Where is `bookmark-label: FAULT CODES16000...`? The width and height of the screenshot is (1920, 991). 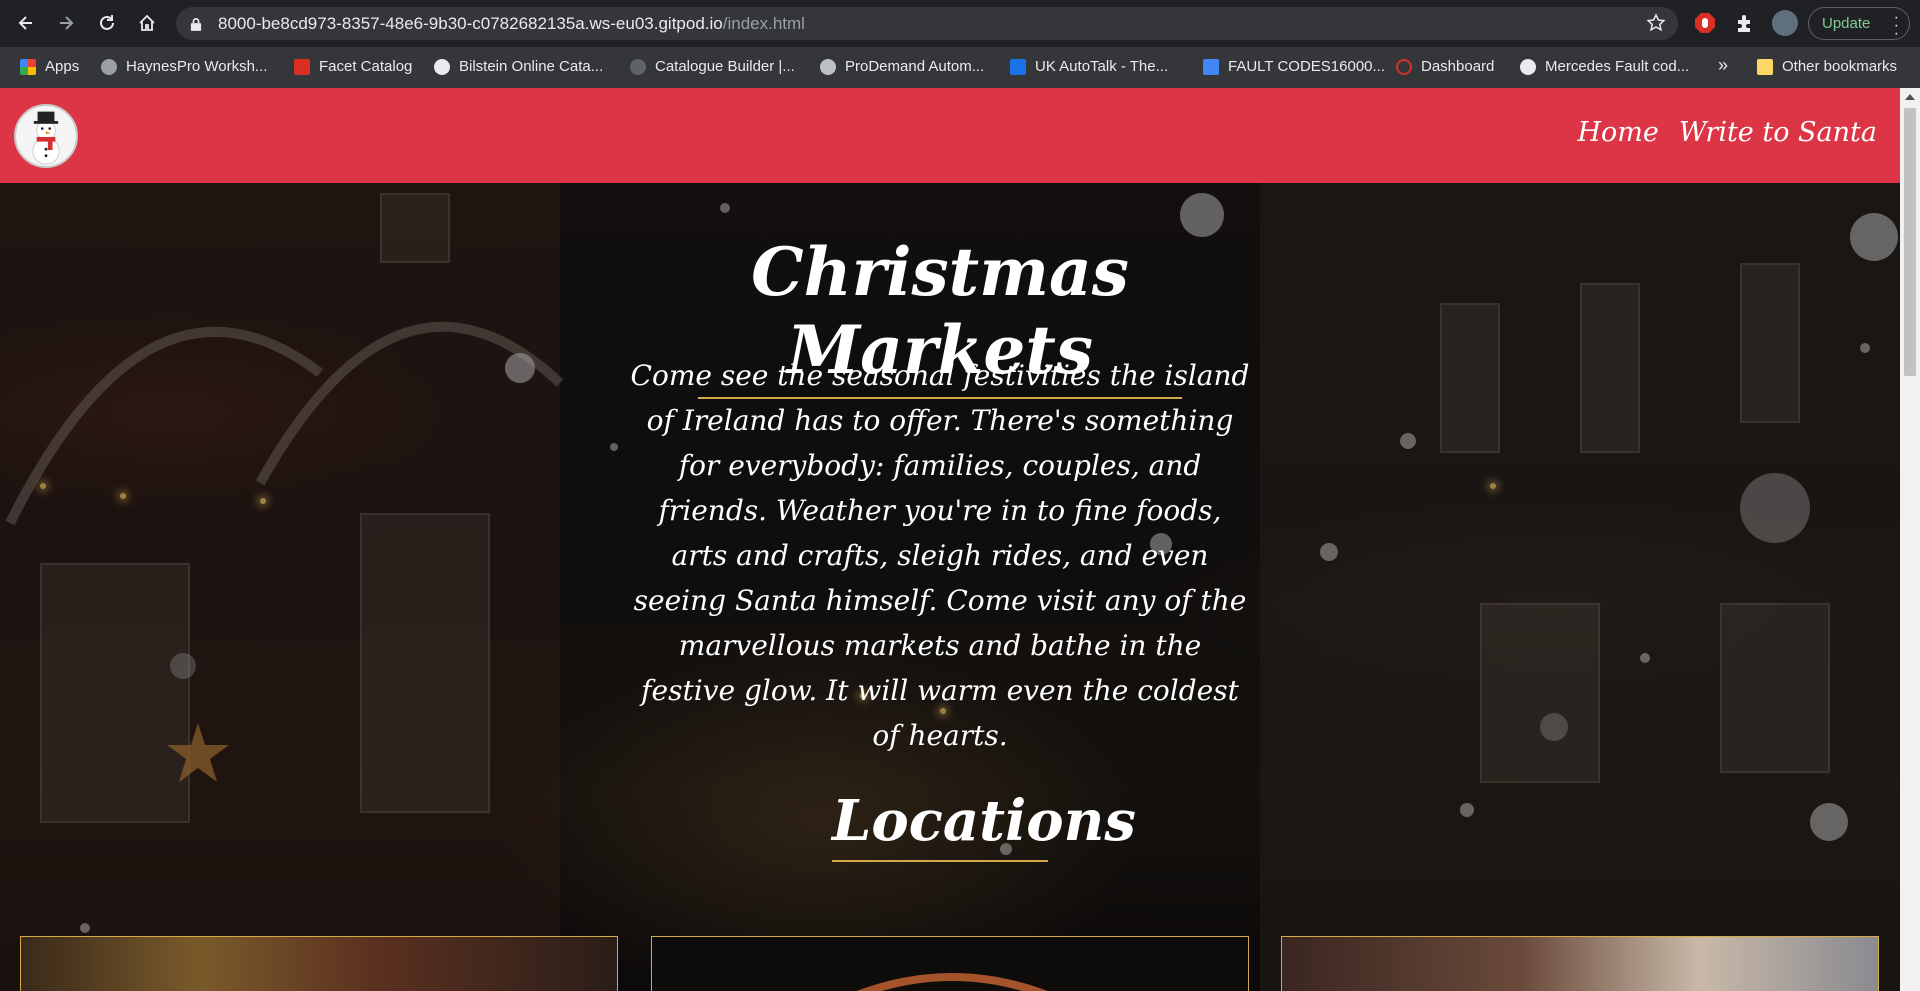 bookmark-label: FAULT CODES16000... is located at coordinates (1307, 66).